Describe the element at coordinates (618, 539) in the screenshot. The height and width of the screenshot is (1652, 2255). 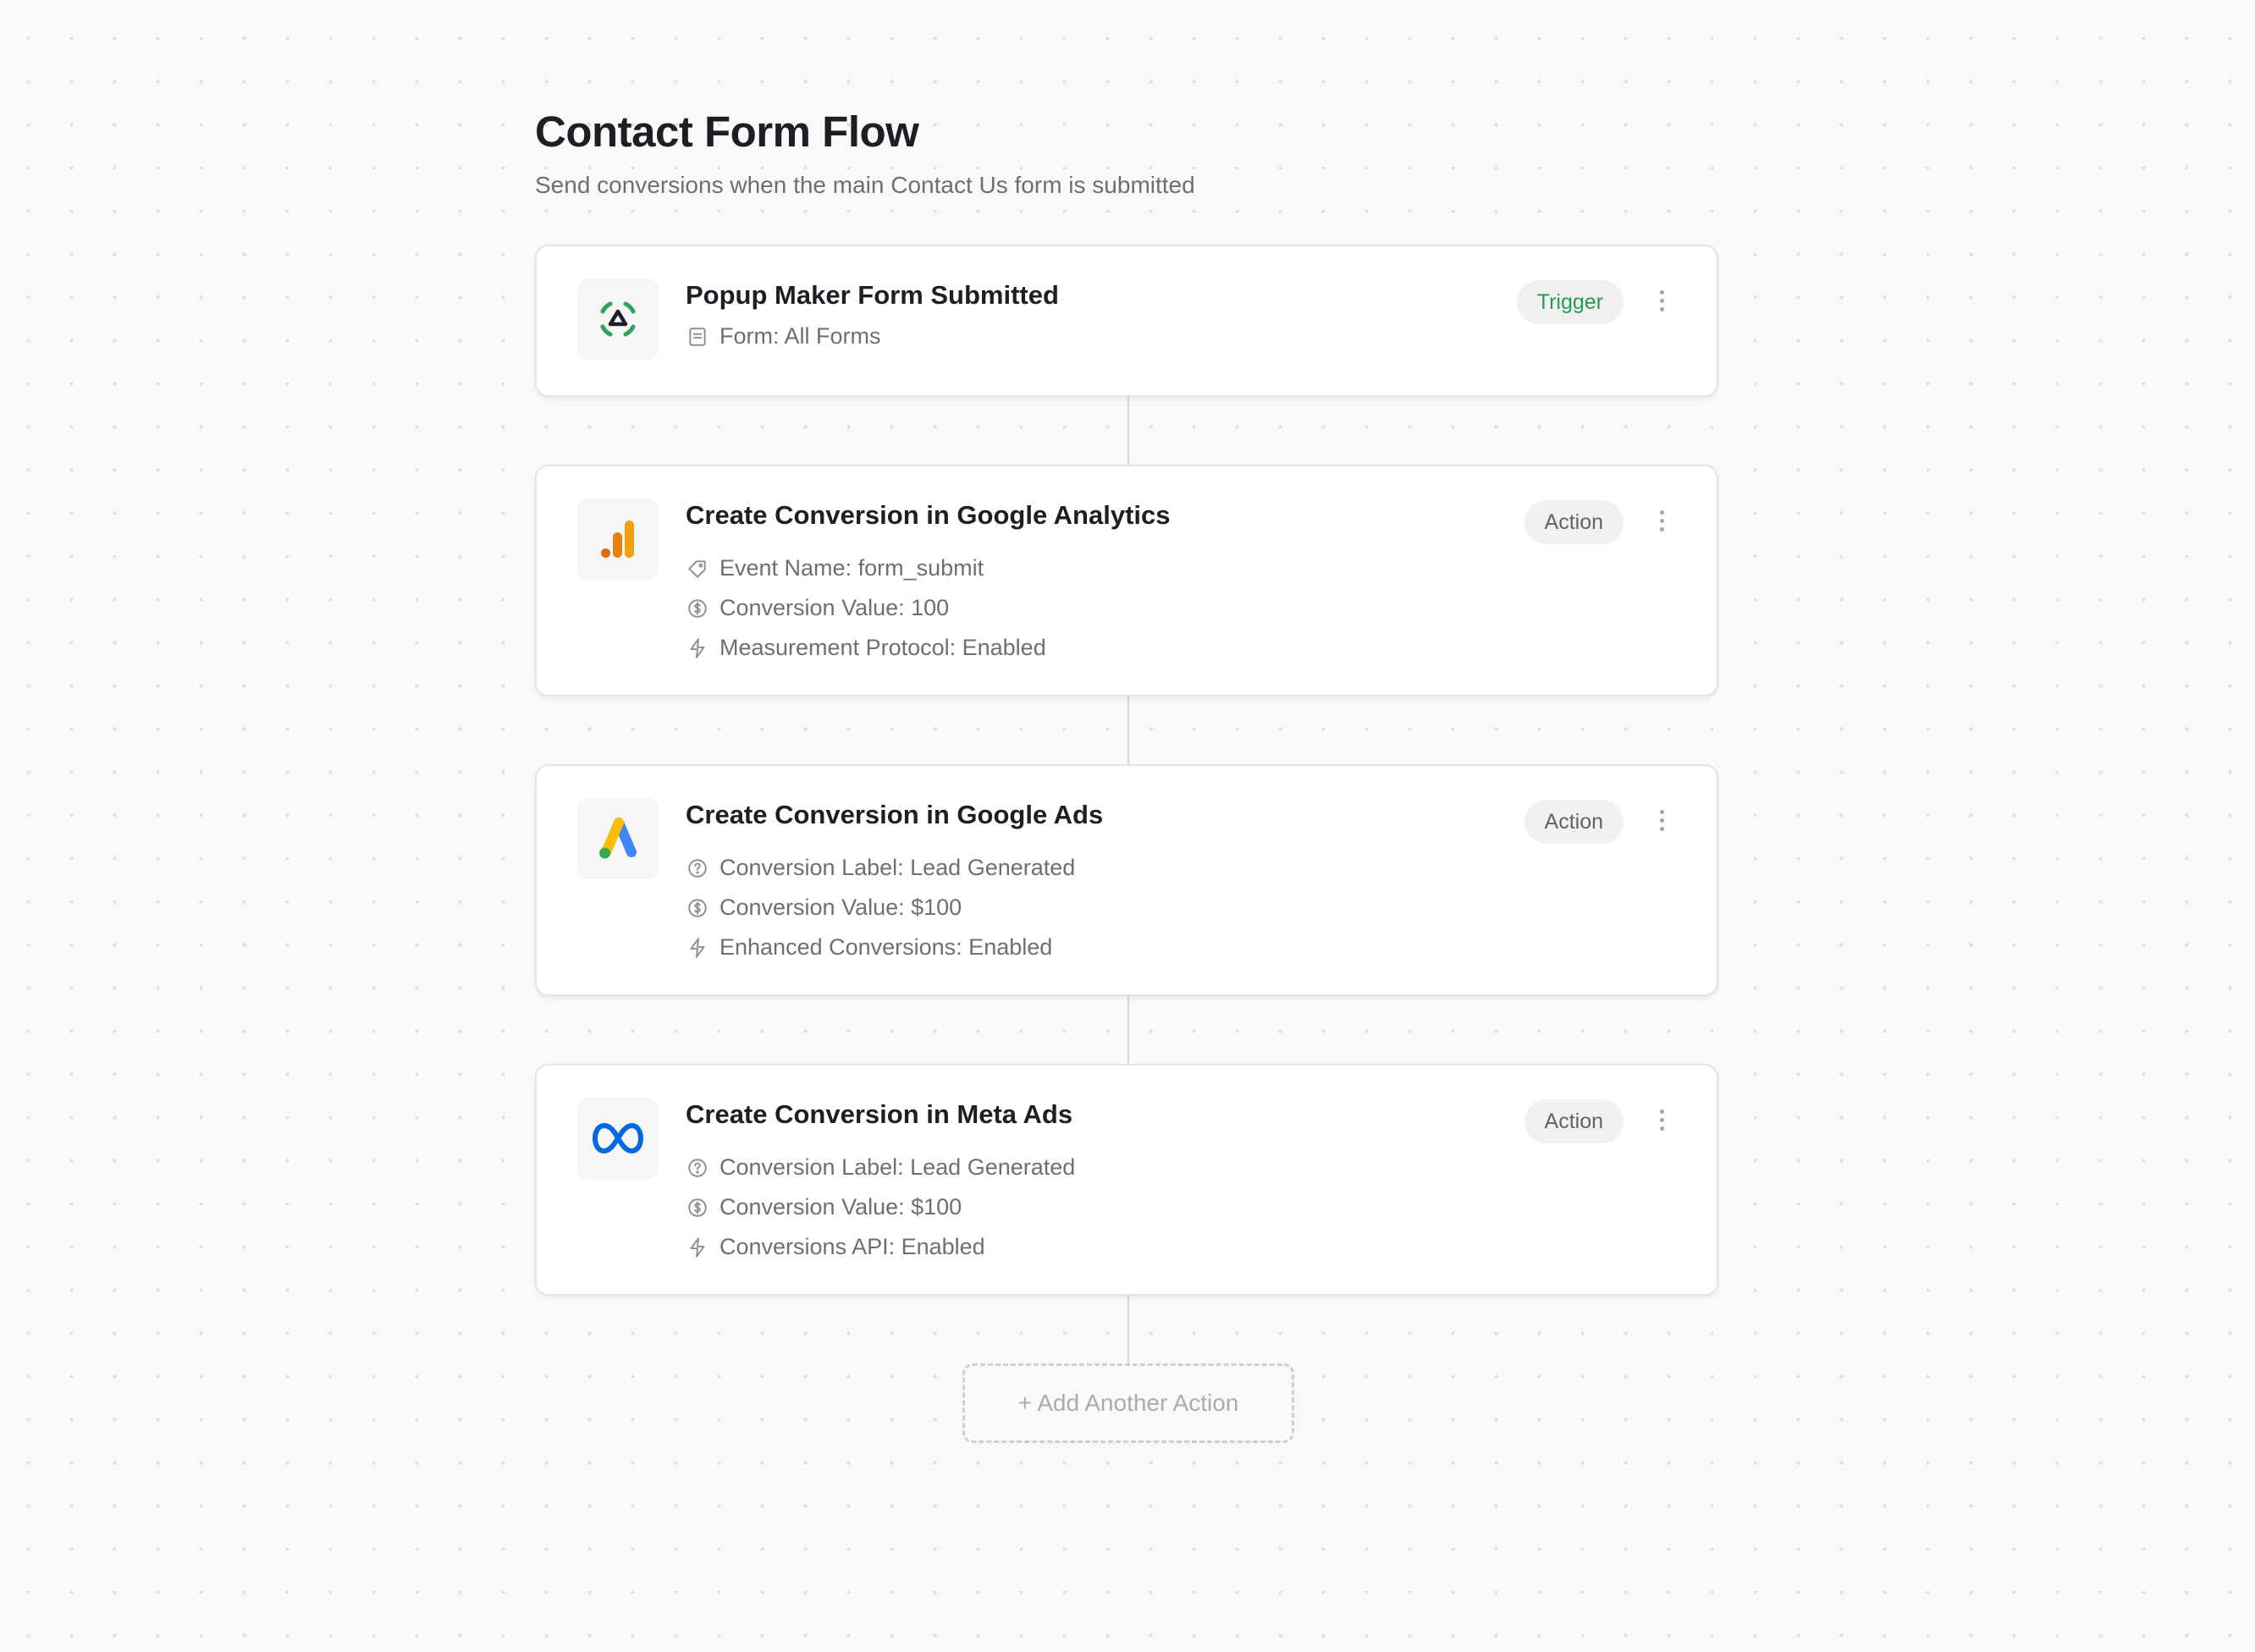
I see `google-analytics-logo-icon` at that location.